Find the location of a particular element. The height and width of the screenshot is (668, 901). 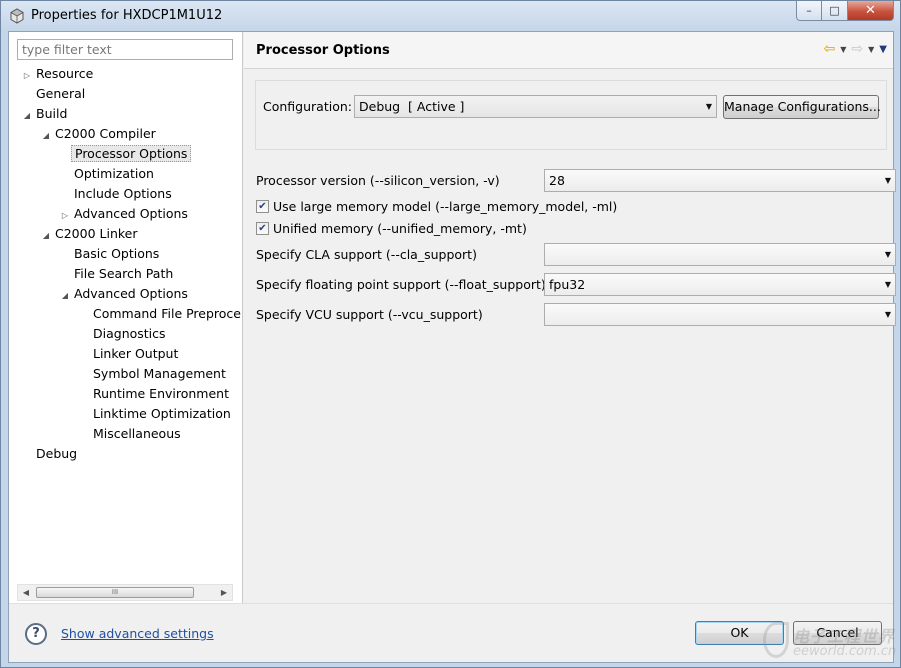

tree-item: ◢ Advanced Options is located at coordinates (125, 294).